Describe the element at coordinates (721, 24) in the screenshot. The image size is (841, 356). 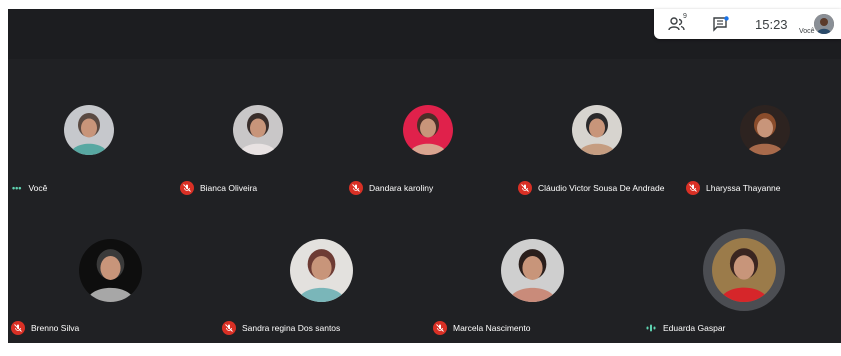
I see `chat-icon` at that location.